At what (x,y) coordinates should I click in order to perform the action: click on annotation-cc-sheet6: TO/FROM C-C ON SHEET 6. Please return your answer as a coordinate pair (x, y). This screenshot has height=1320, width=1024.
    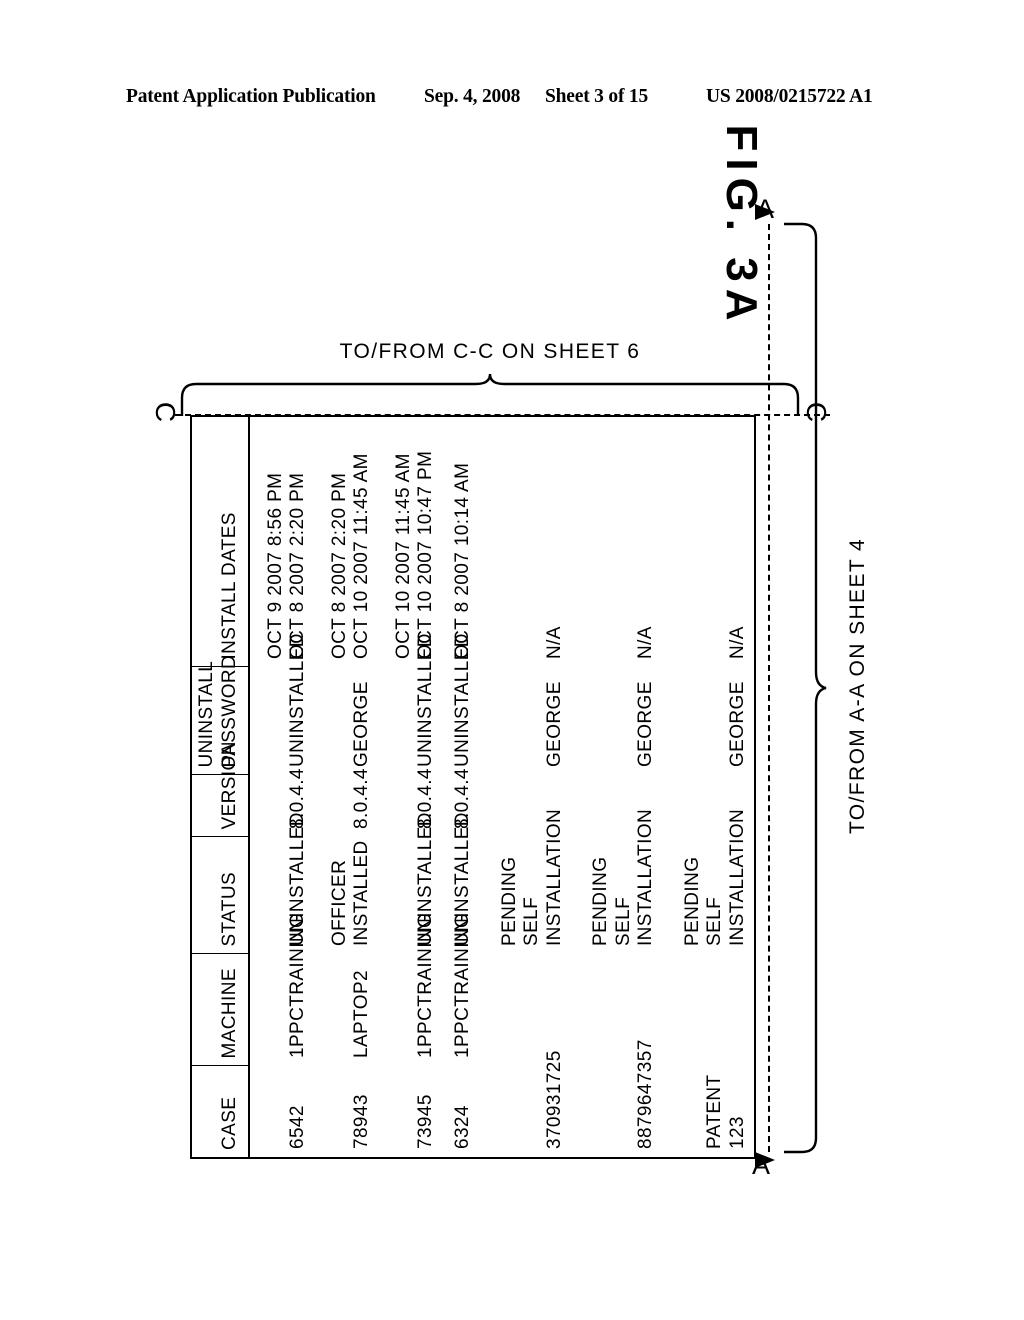
    Looking at the image, I should click on (490, 351).